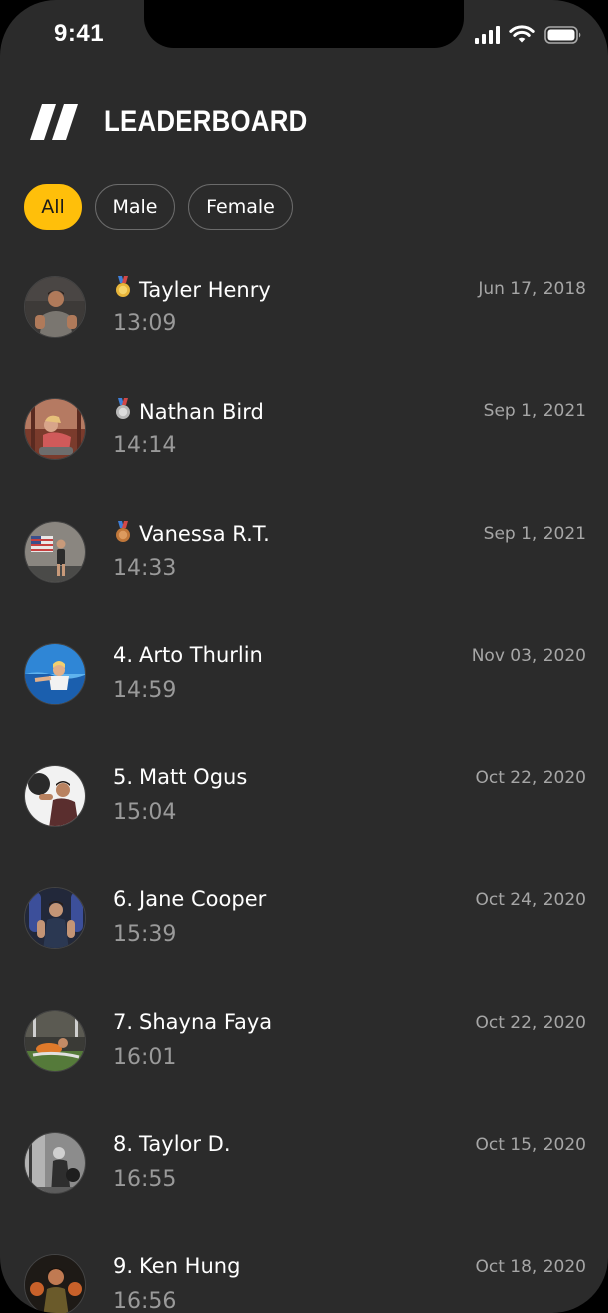  I want to click on entry-rank: 5., so click(123, 777).